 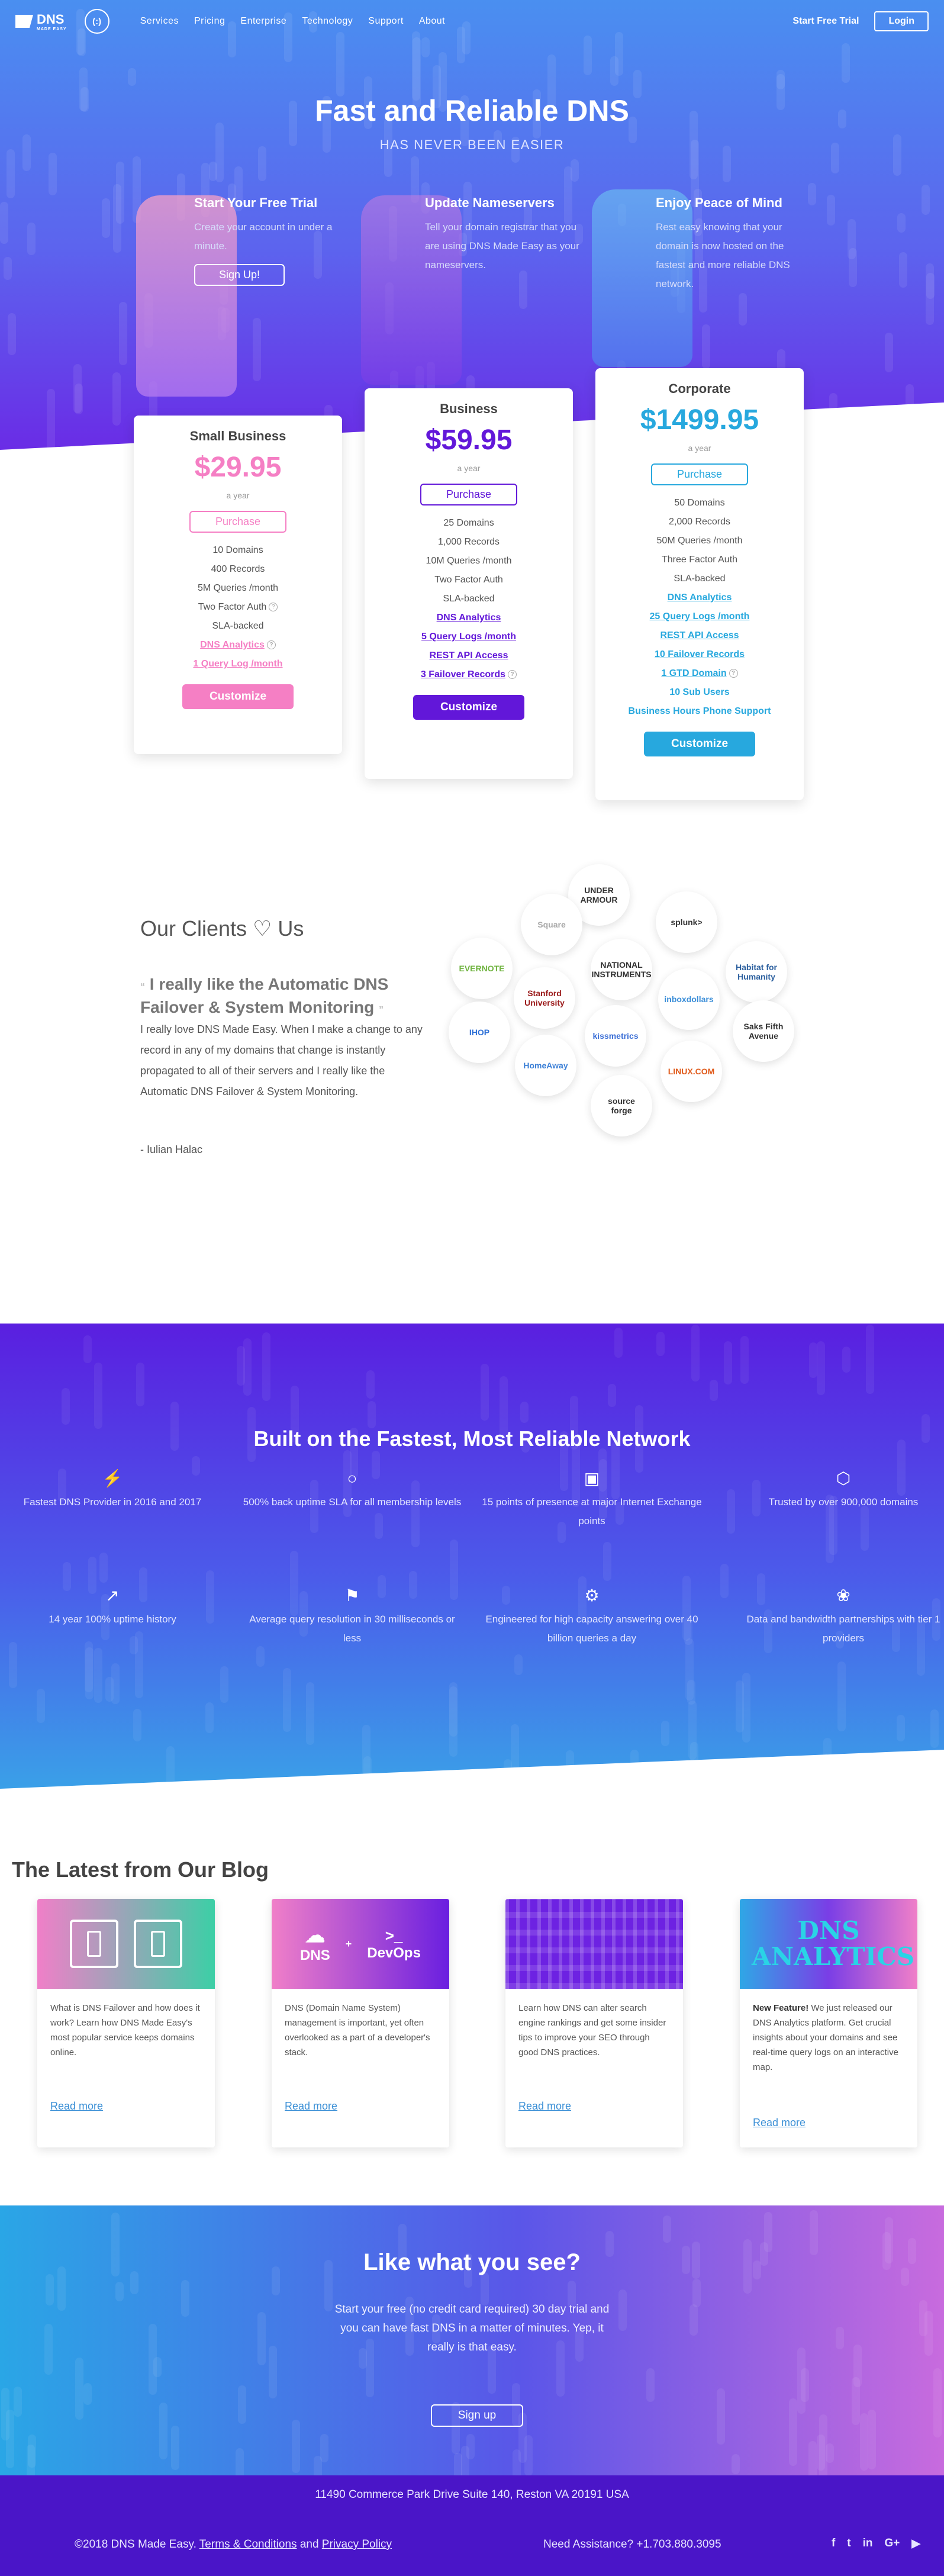 I want to click on start-free-trial-link: Start Free Trial, so click(x=825, y=21).